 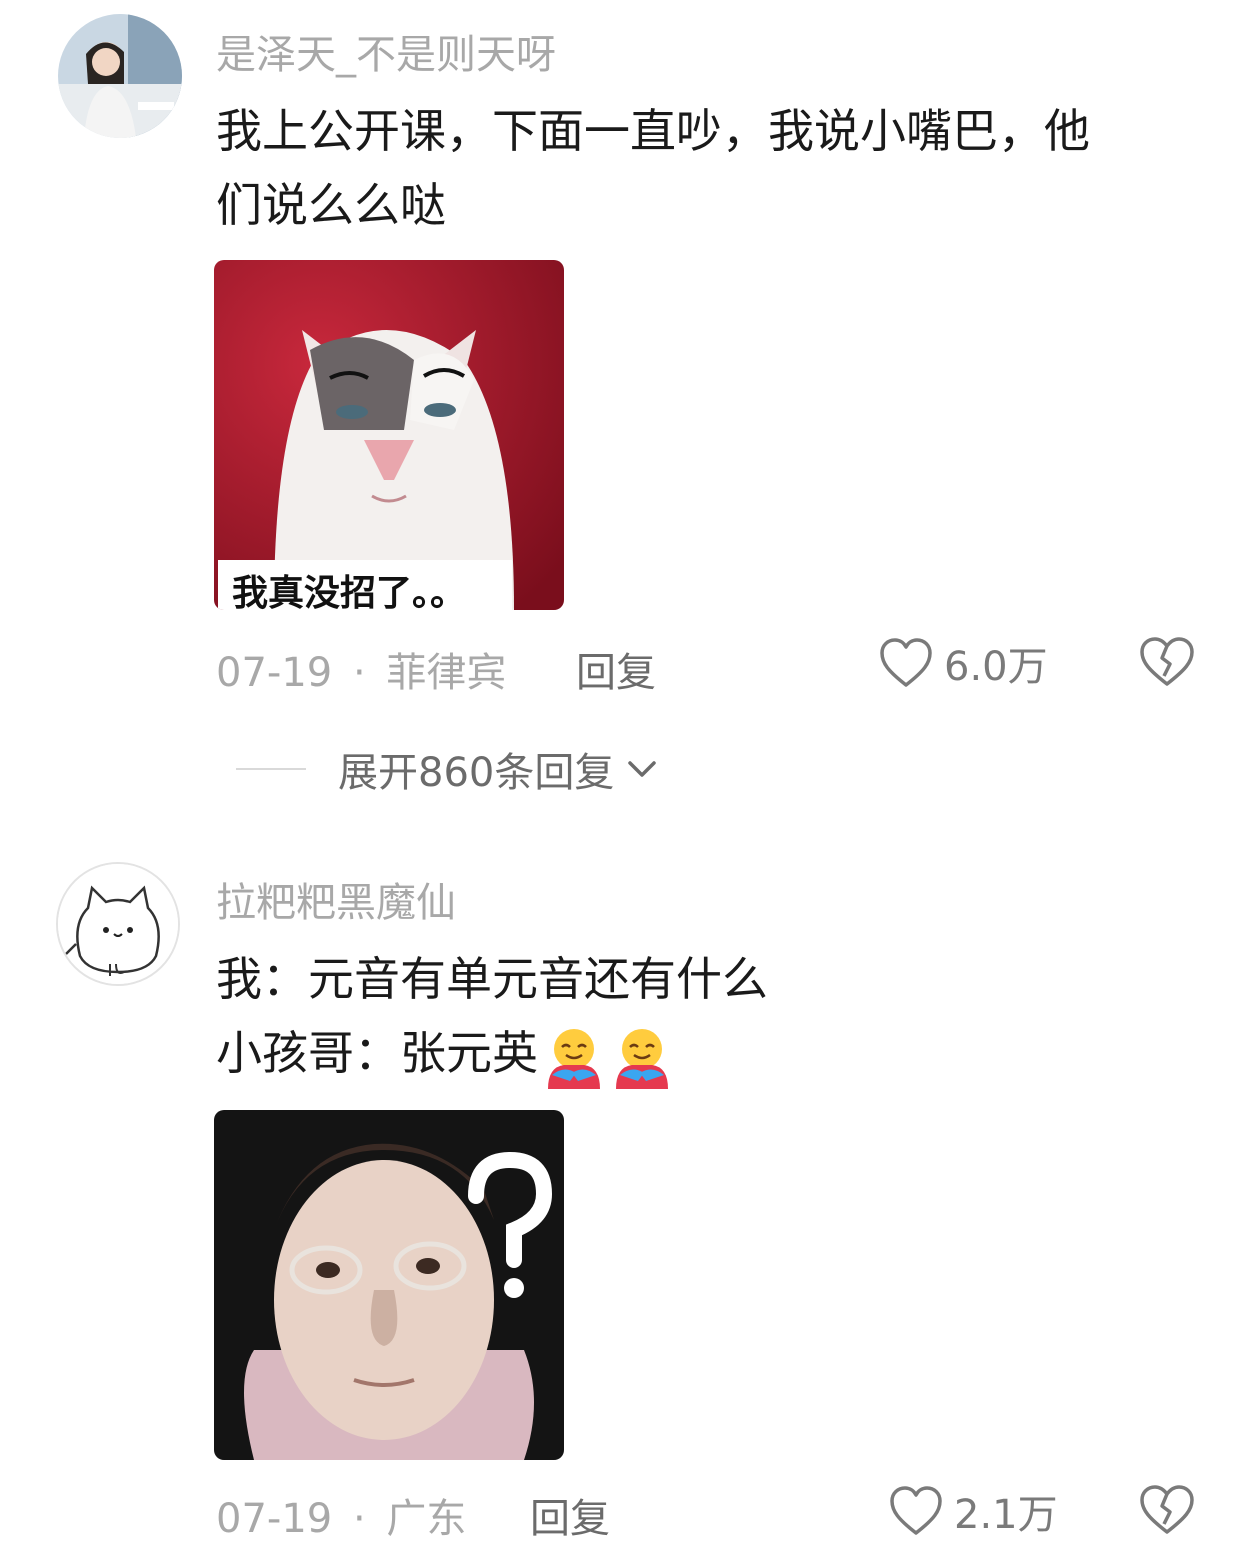 I want to click on comment-line: 们说么么哒, so click(x=331, y=205).